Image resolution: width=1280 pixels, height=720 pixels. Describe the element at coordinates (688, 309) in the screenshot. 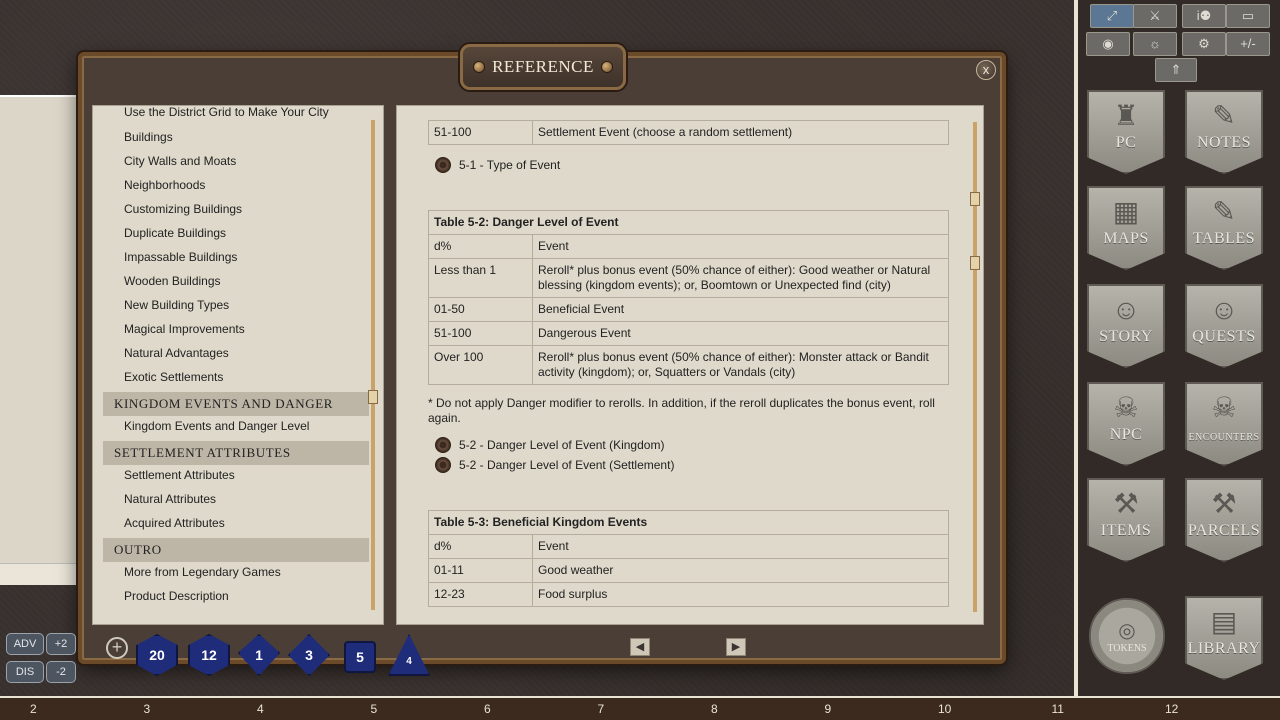

I see `table-row: 01-50 Beneficial Event` at that location.